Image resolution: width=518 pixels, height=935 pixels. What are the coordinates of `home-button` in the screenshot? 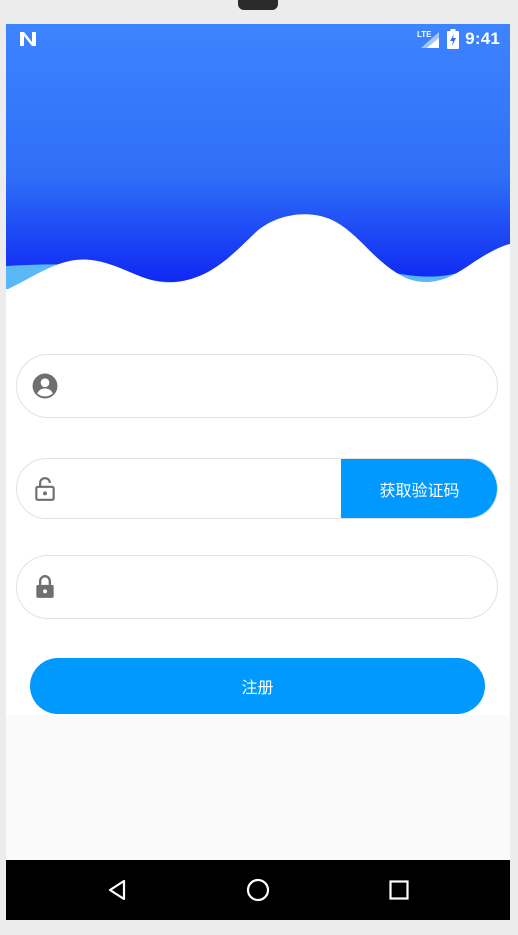 It's located at (258, 890).